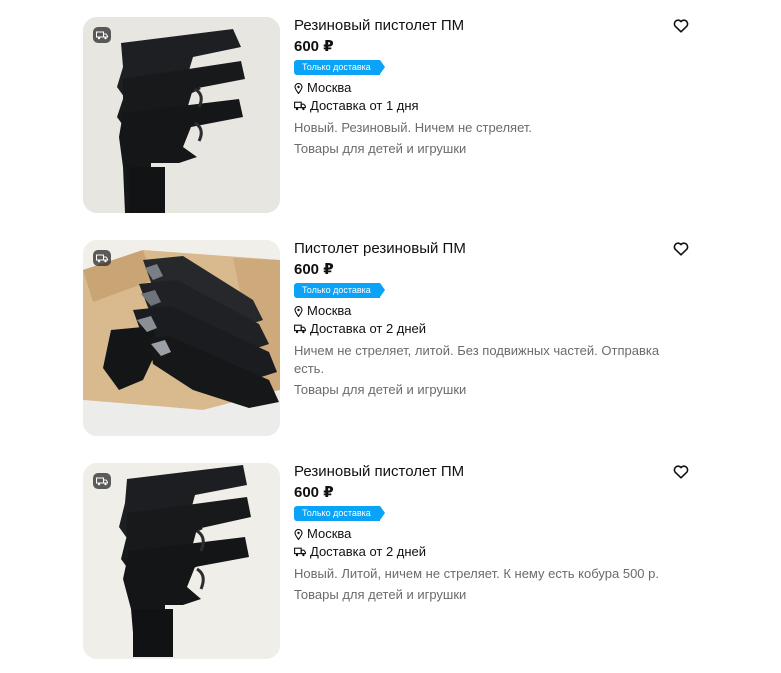  I want to click on listing-title: Пистолет резиновый ПМ, so click(484, 249).